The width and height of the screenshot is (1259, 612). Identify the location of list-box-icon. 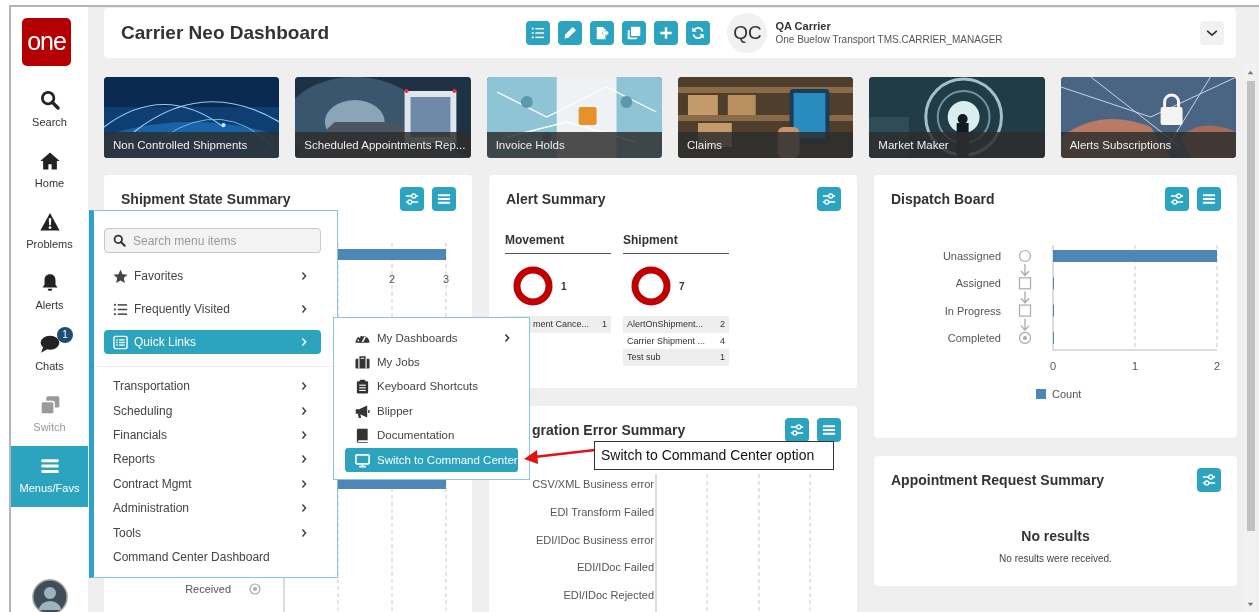
(120, 342).